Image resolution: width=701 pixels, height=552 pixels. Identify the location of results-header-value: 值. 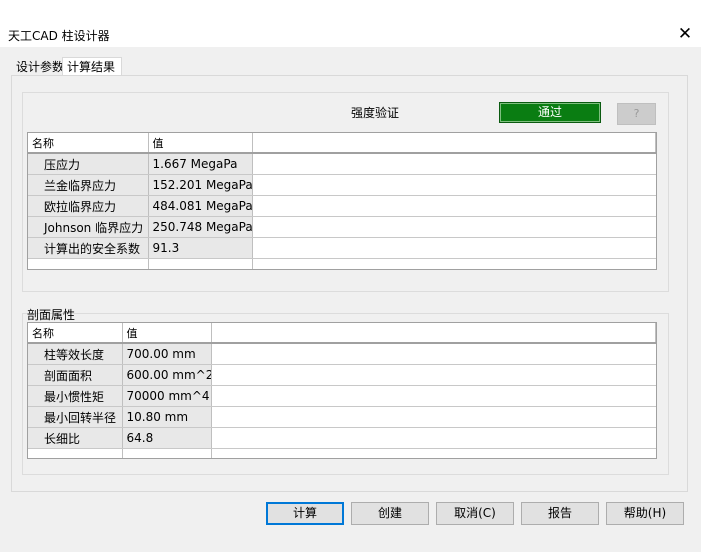
(200, 143).